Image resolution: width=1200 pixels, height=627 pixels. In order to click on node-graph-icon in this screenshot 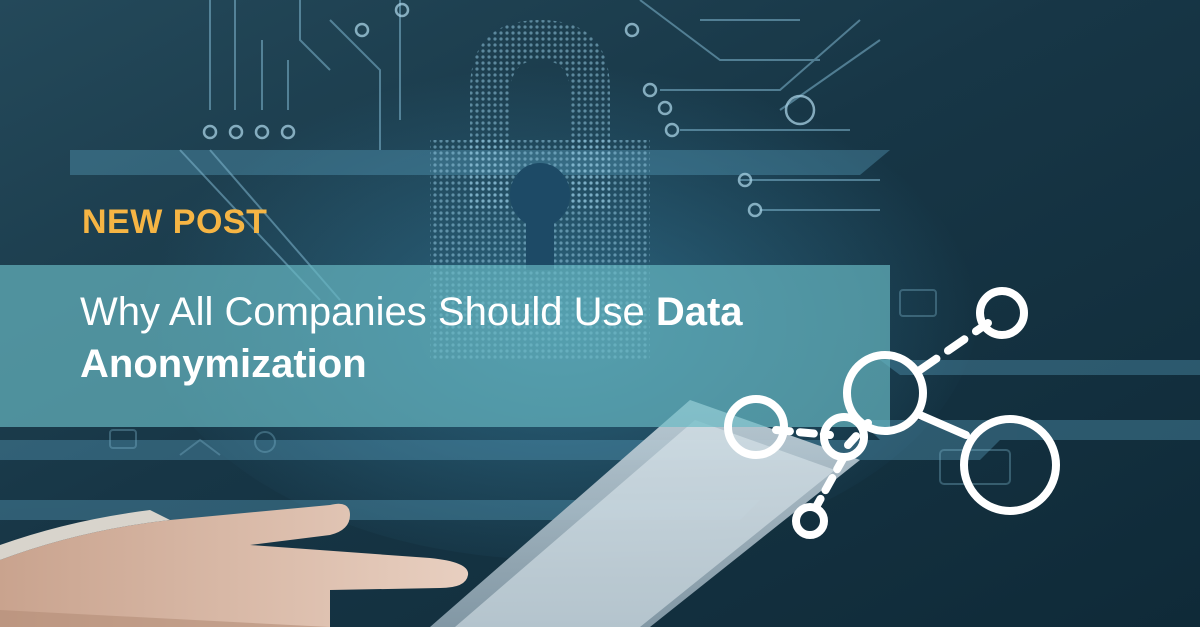, I will do `click(892, 413)`.